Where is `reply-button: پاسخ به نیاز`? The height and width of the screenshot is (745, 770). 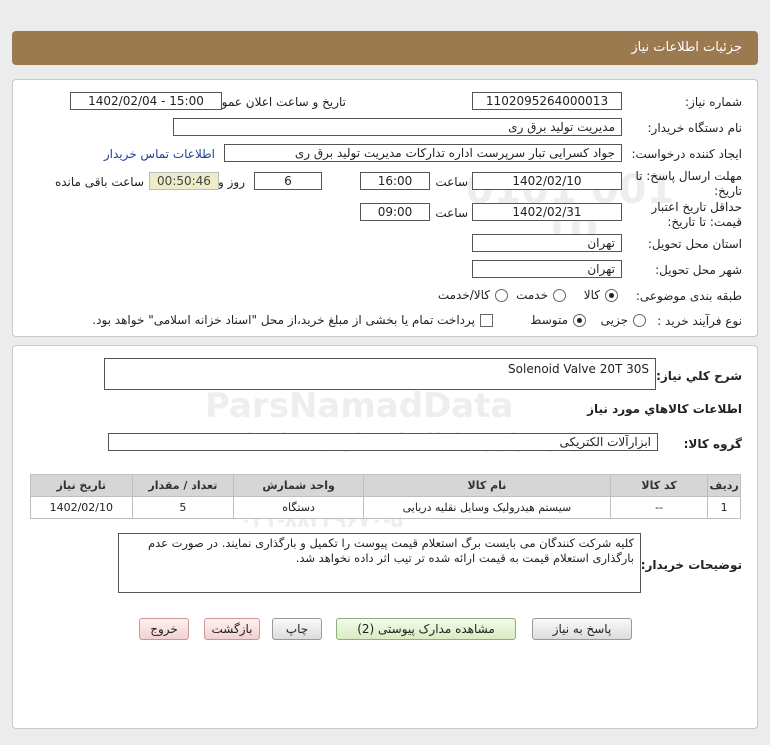 reply-button: پاسخ به نیاز is located at coordinates (582, 629).